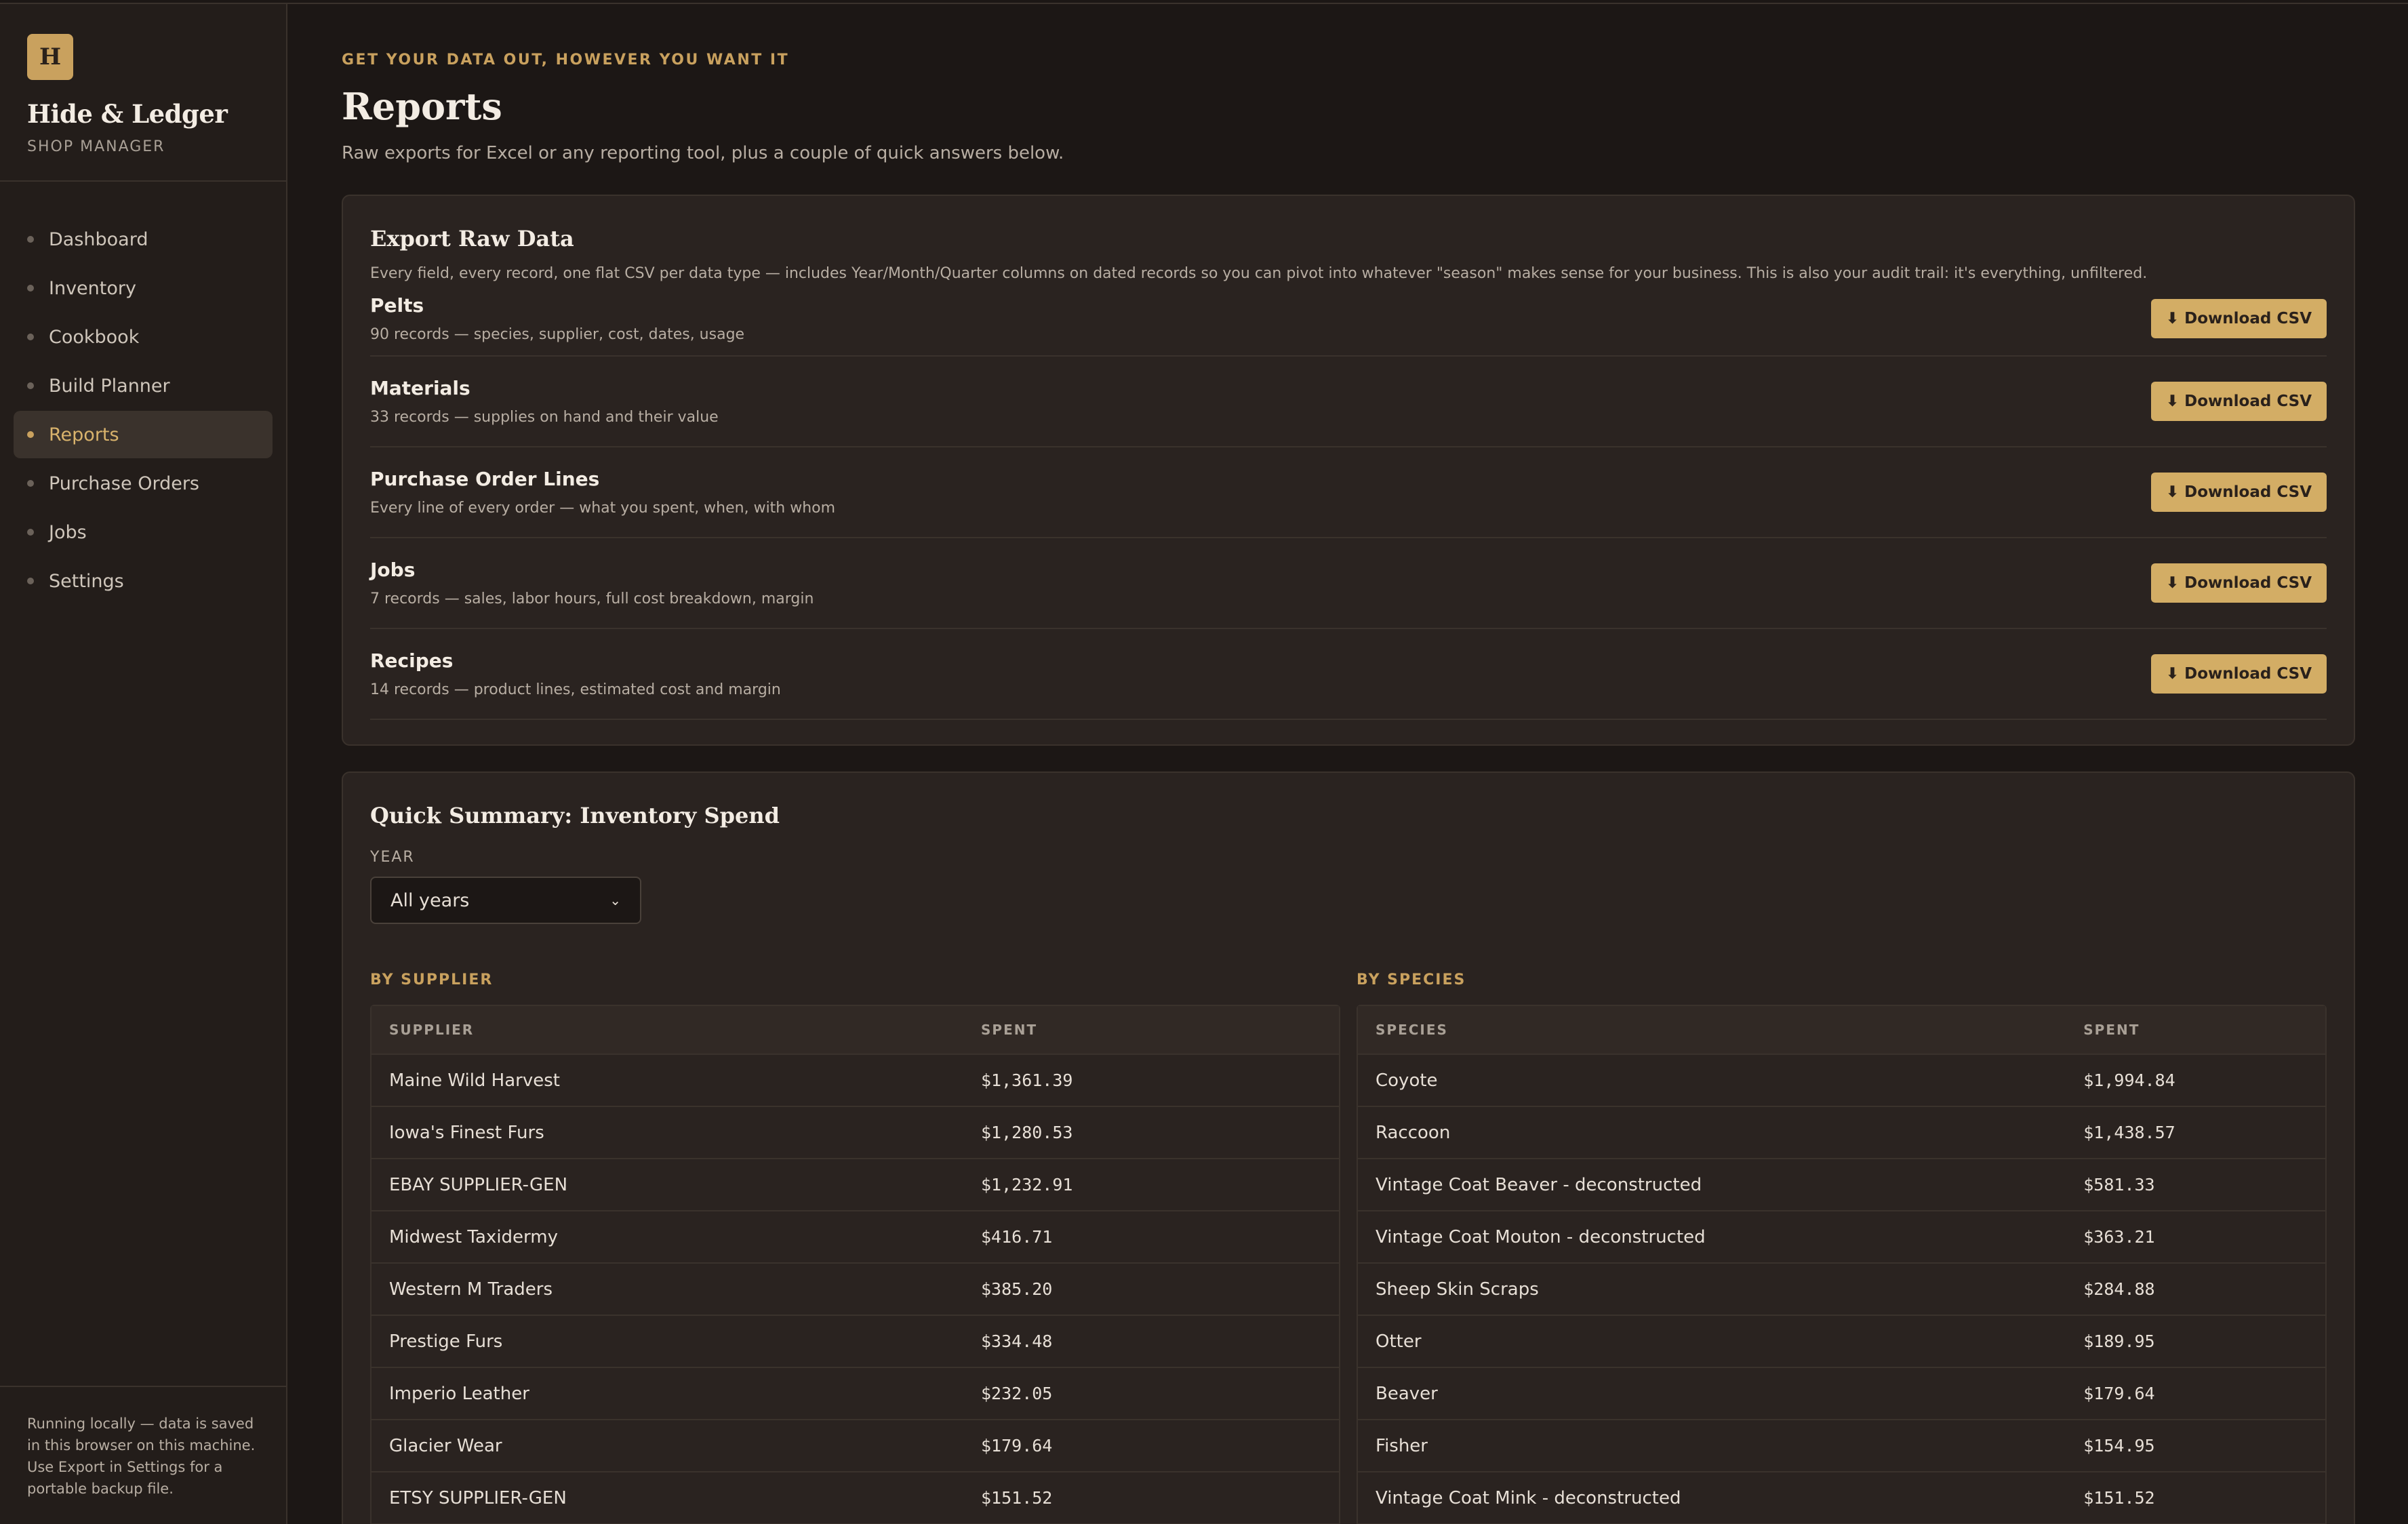  What do you see at coordinates (676, 1030) in the screenshot?
I see `column-header-supplier: SUPPLIER` at bounding box center [676, 1030].